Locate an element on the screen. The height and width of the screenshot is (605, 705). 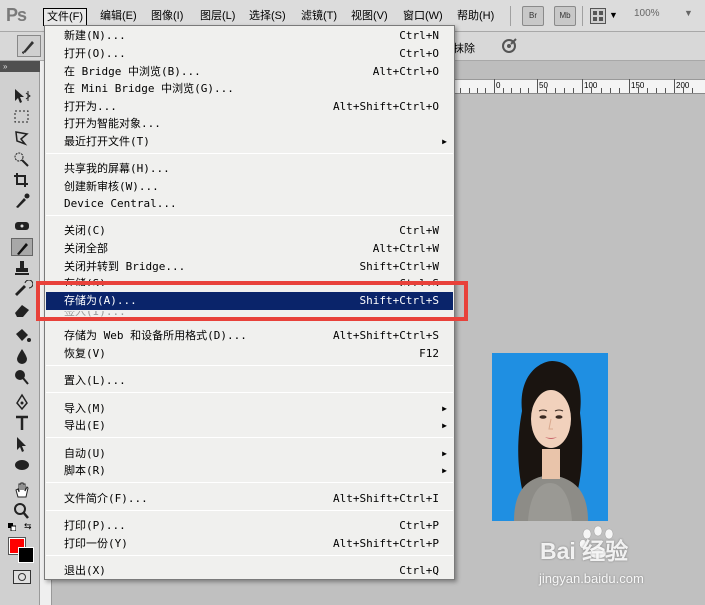
menu-item-label: 恢复(V) is located at coordinates (85, 353).